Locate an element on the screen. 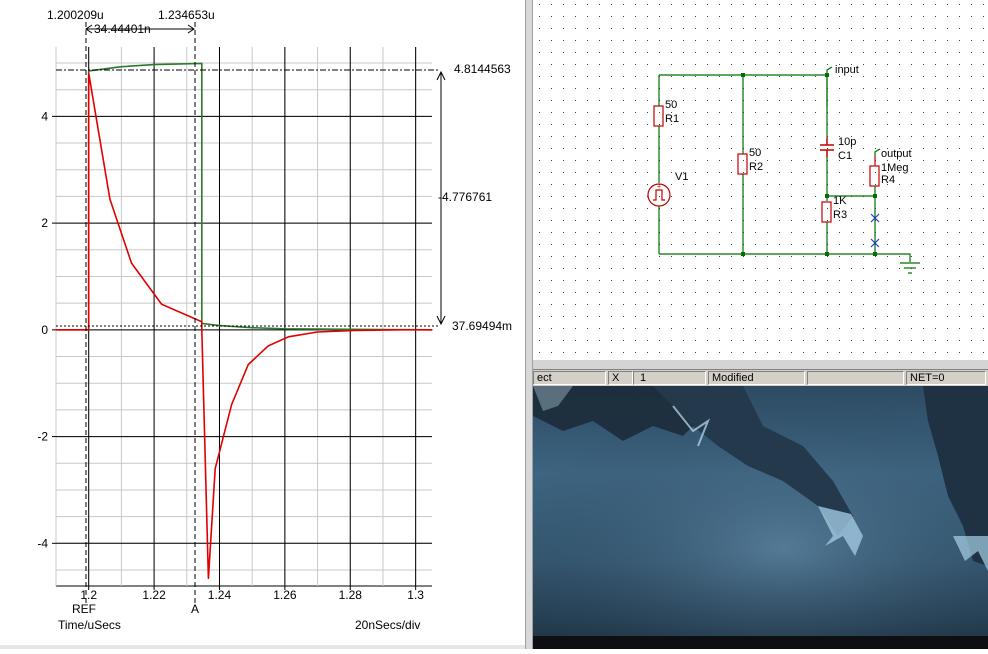 Image resolution: width=988 pixels, height=654 pixels. status-modified: Modified is located at coordinates (756, 378).